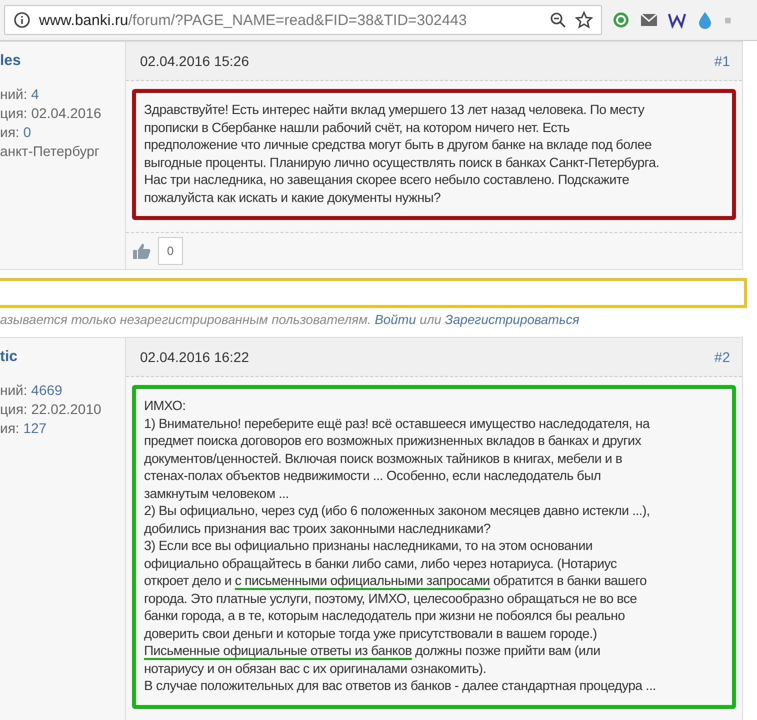 The image size is (757, 720). I want to click on author-name: tic, so click(62, 356).